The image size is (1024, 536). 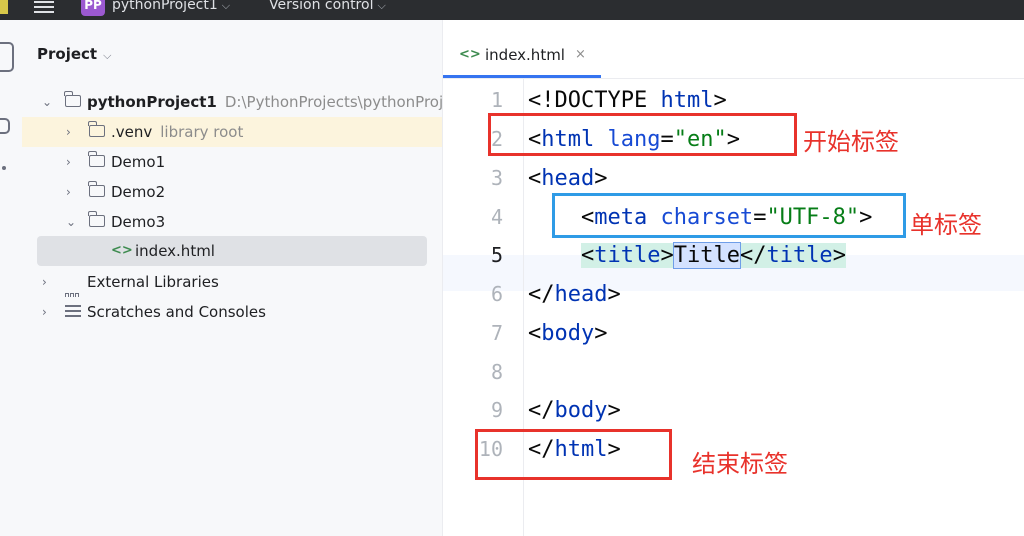 I want to click on title-bar: PP pythonProject1 ⌵ Version control ⌵, so click(x=512, y=10).